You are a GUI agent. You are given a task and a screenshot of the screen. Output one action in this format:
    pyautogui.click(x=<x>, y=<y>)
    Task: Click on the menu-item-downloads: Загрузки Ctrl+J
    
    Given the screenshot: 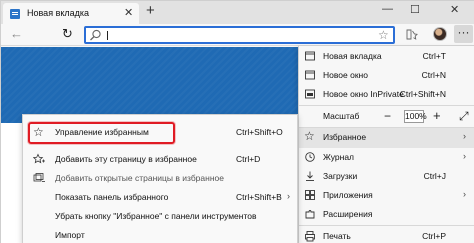 What is the action you would take?
    pyautogui.click(x=386, y=176)
    